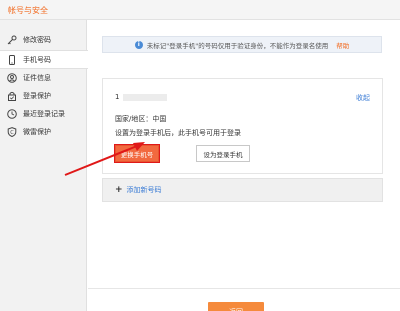  I want to click on sidebar-item-label: 手机号码, so click(37, 59).